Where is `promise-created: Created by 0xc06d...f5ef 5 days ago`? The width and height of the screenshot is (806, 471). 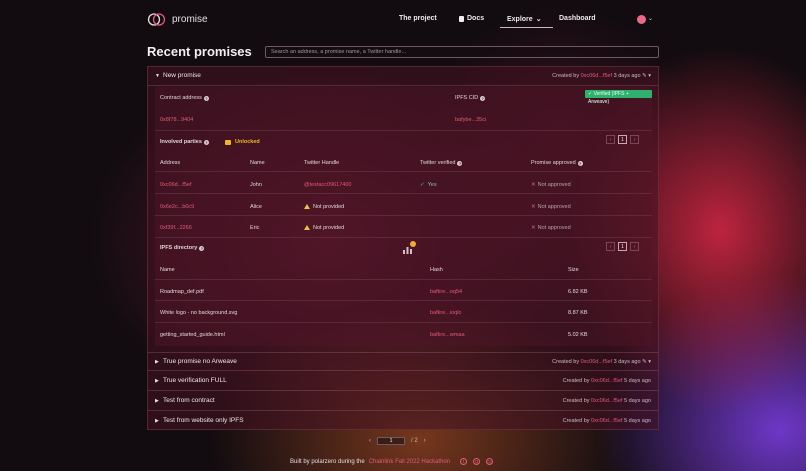 promise-created: Created by 0xc06d...f5ef 5 days ago is located at coordinates (607, 421).